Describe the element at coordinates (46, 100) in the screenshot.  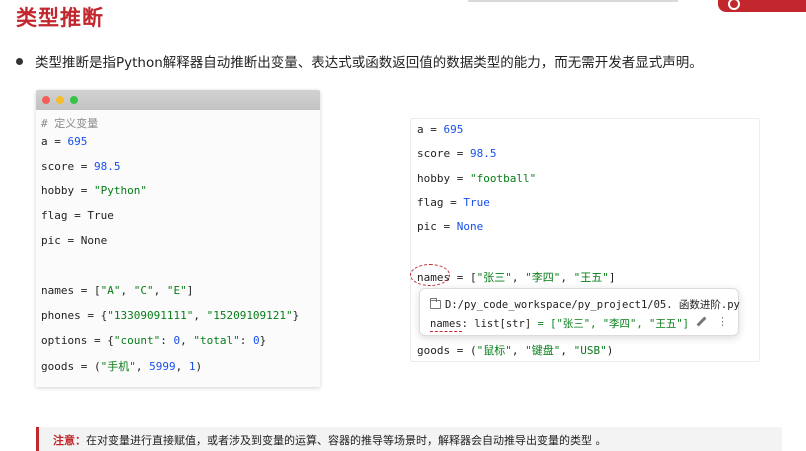
I see `close-dot-icon` at that location.